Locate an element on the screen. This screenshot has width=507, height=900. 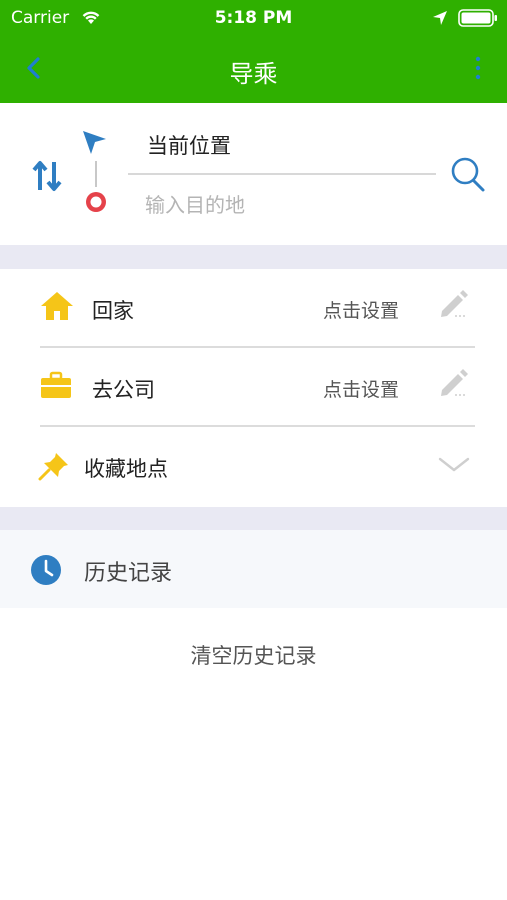
swap-icon is located at coordinates (47, 176).